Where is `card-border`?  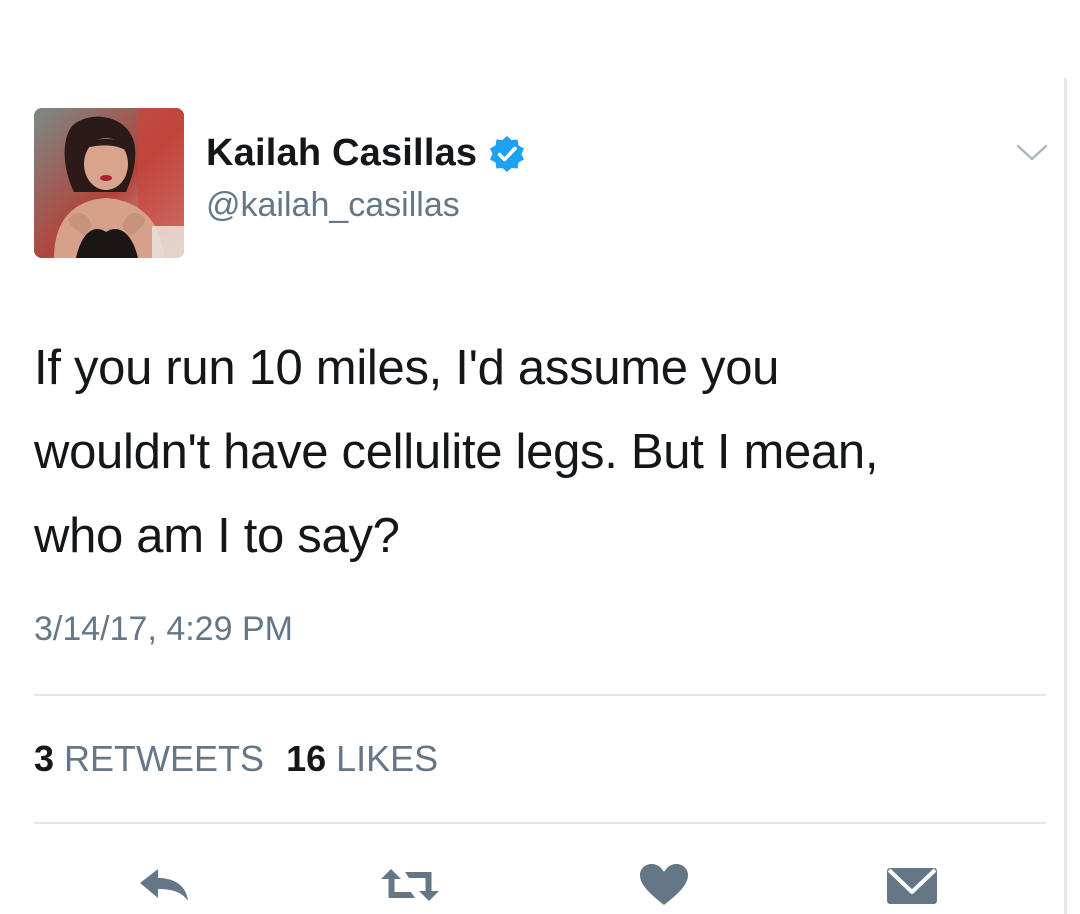 card-border is located at coordinates (1065, 496).